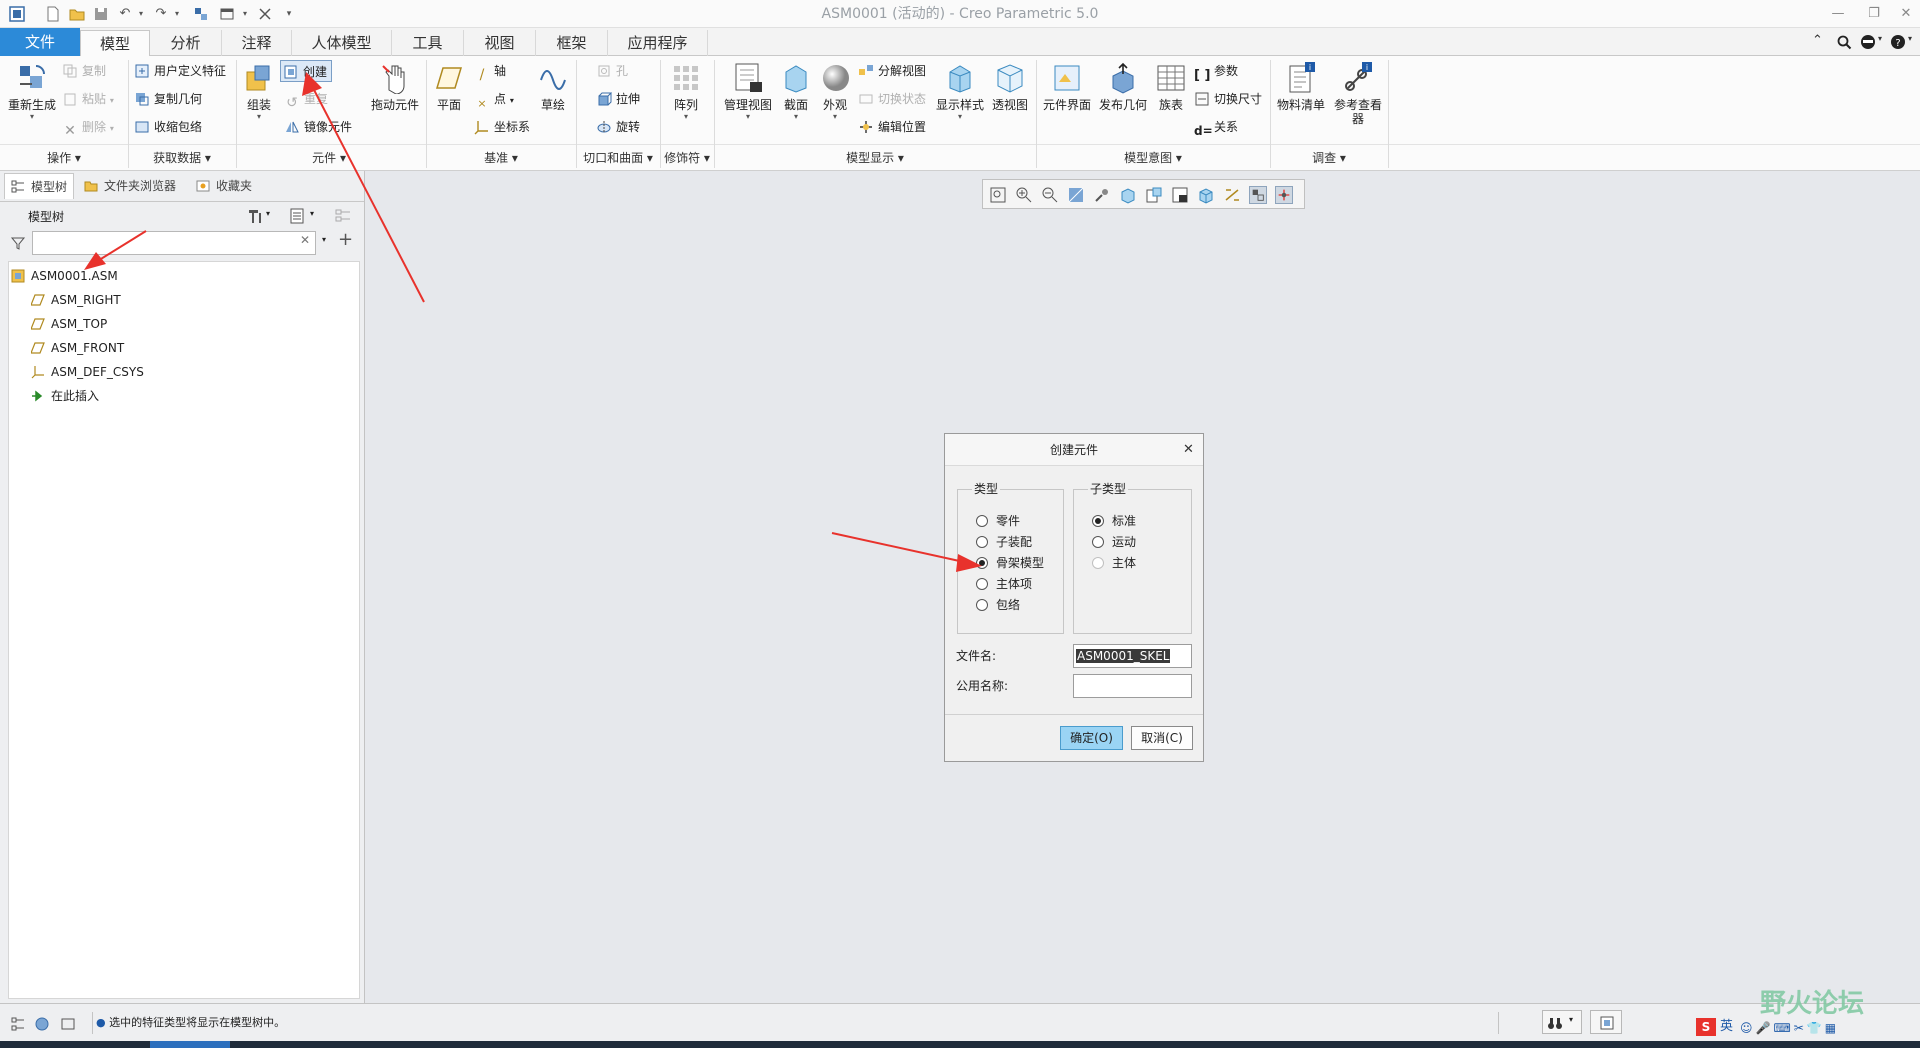 This screenshot has height=1048, width=1920. I want to click on ime-language: 英, so click(1726, 1027).